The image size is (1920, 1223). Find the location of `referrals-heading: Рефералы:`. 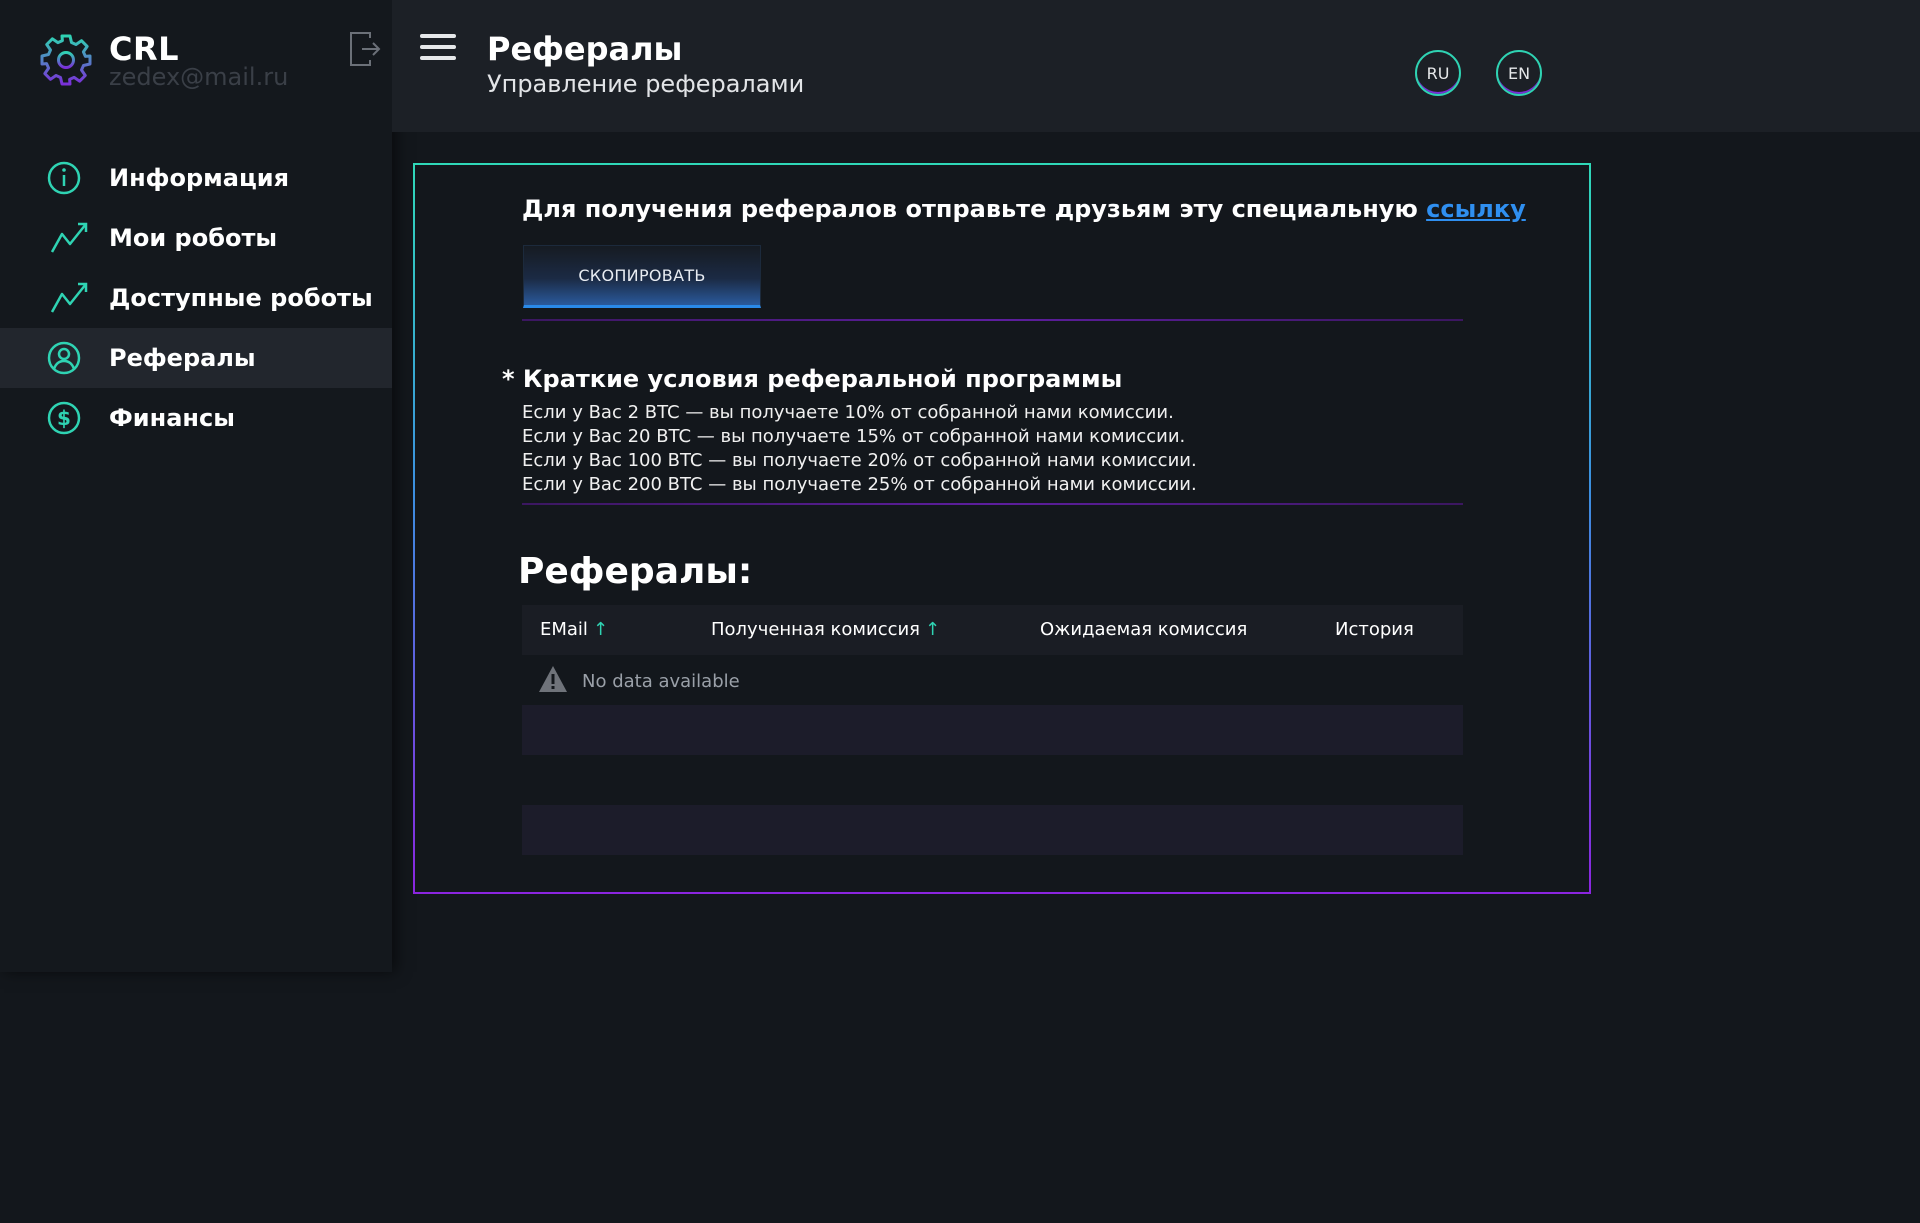

referrals-heading: Рефералы: is located at coordinates (635, 571).